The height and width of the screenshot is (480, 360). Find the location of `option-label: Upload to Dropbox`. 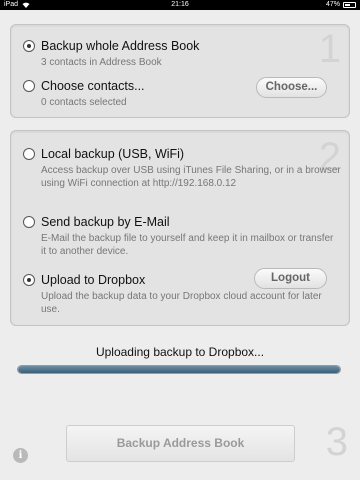

option-label: Upload to Dropbox is located at coordinates (93, 280).